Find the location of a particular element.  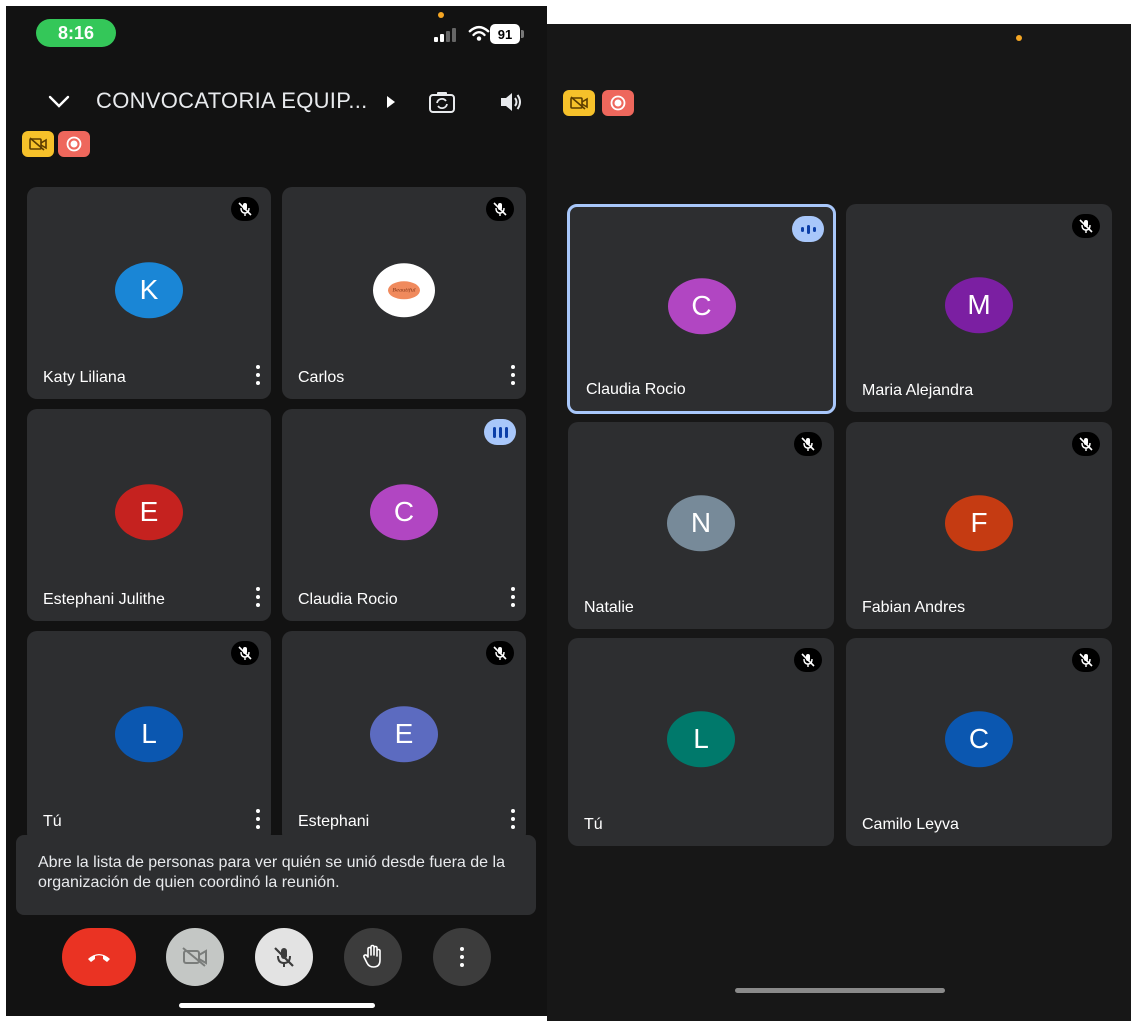

wifi-icon is located at coordinates (479, 33).